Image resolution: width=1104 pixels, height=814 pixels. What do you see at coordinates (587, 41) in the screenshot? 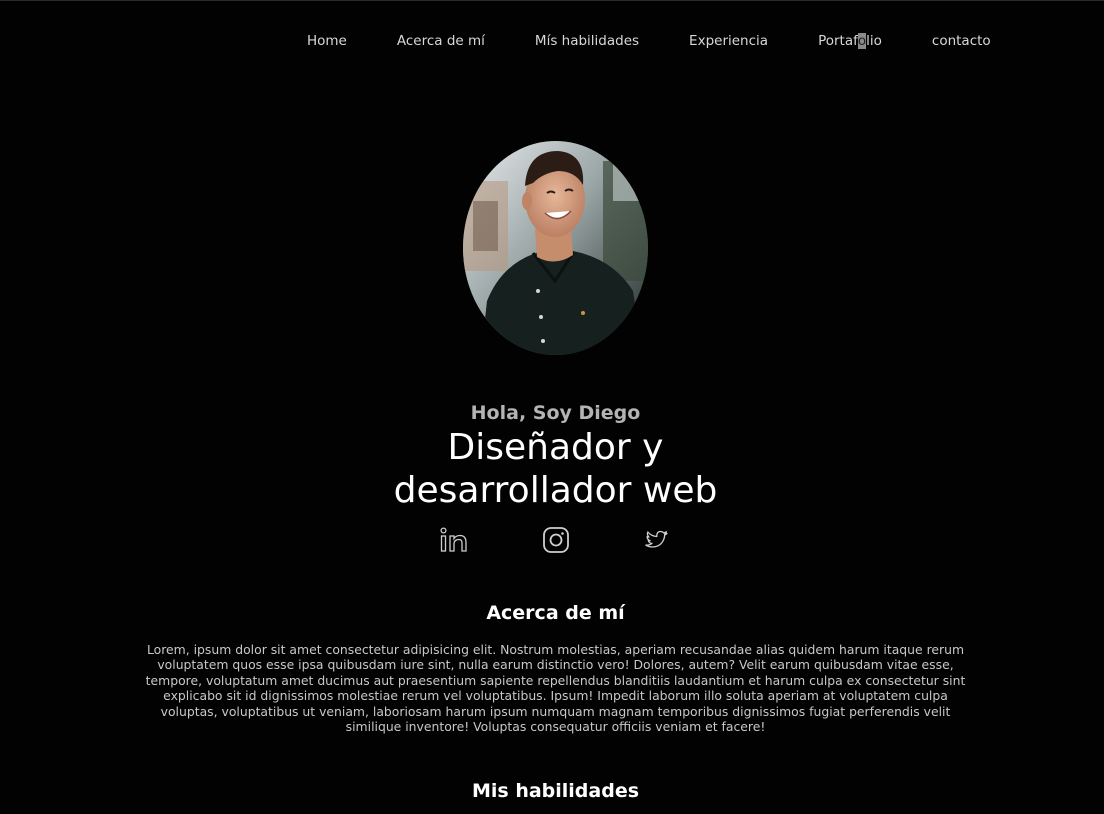
I see `nav-skills: Mís habilidades` at bounding box center [587, 41].